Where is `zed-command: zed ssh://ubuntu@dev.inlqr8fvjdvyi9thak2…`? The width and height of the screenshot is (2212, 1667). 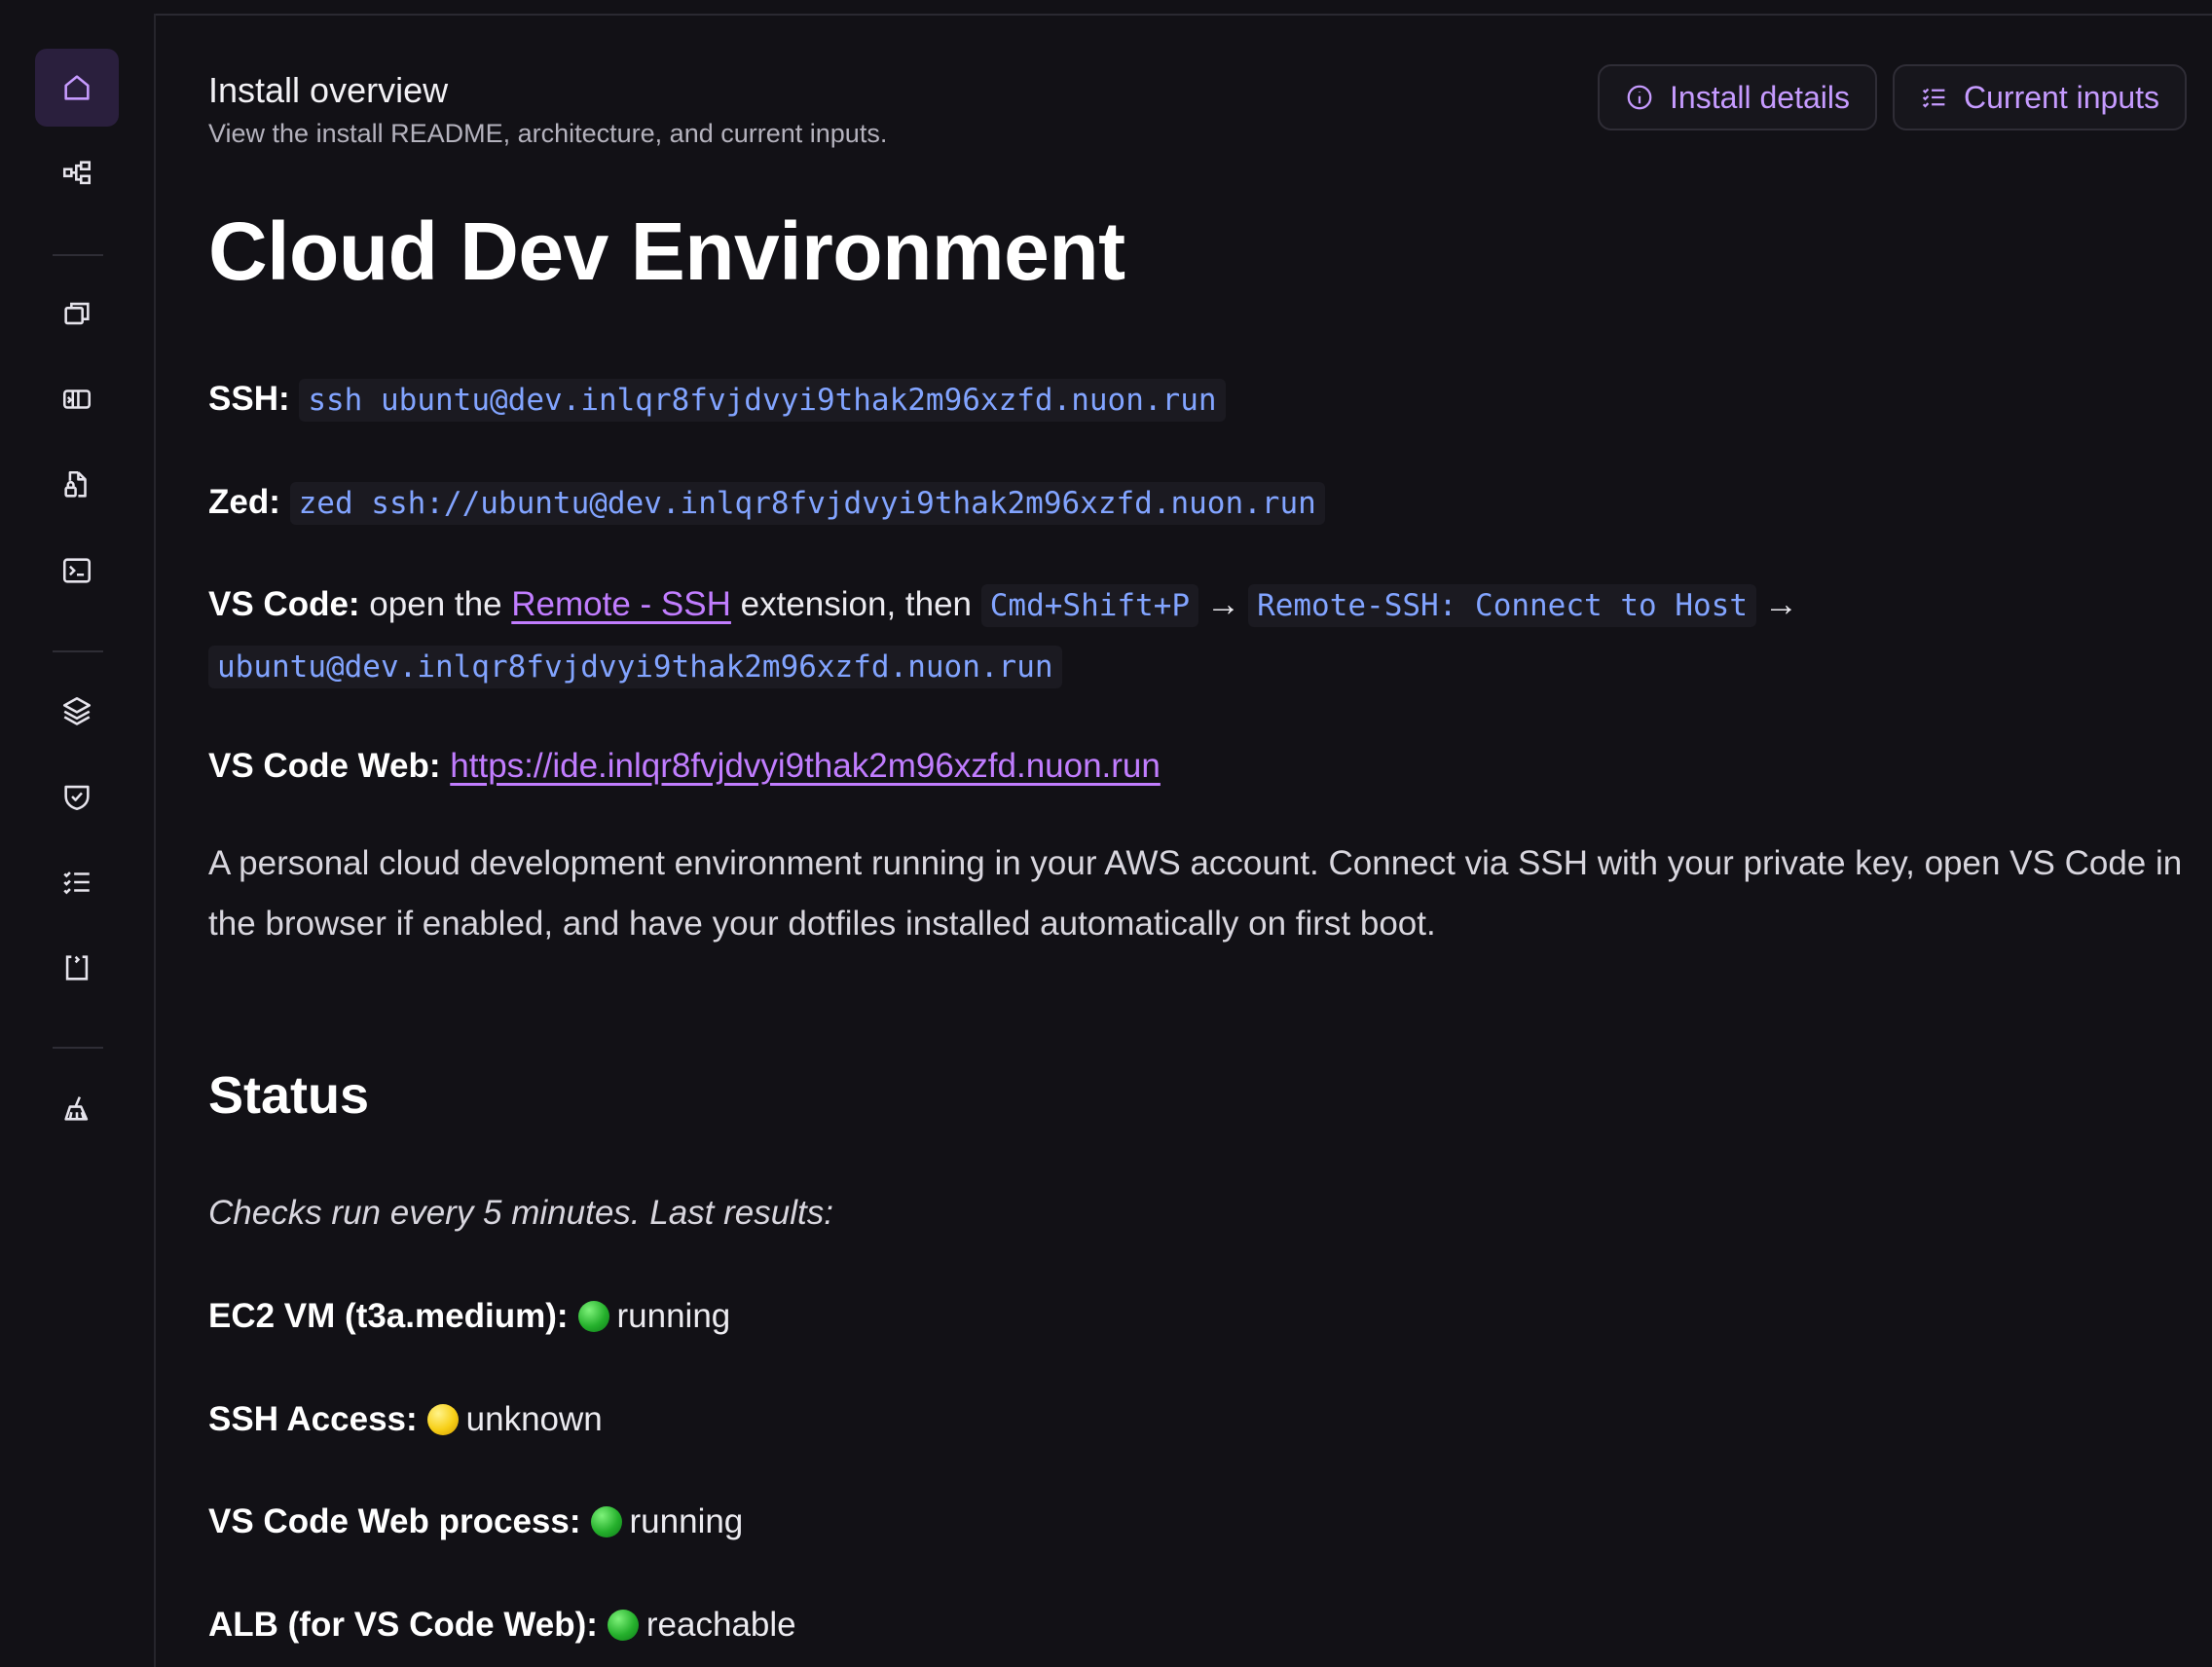
zed-command: zed ssh://ubuntu@dev.inlqr8fvjdvyi9thak2… is located at coordinates (807, 504).